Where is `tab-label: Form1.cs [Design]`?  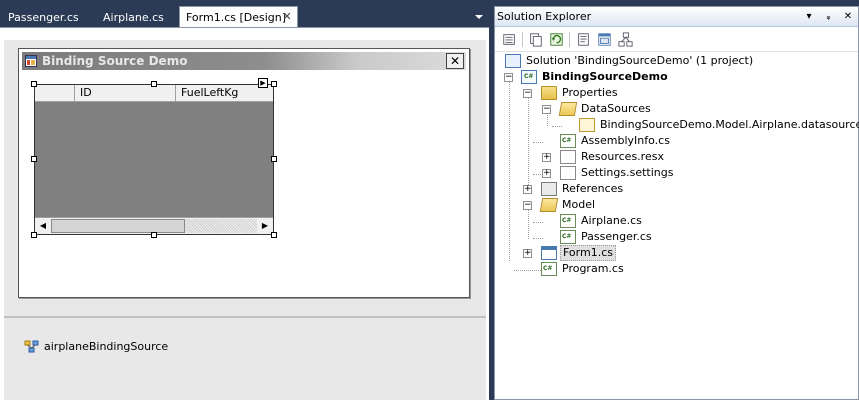
tab-label: Form1.cs [Design] is located at coordinates (236, 17).